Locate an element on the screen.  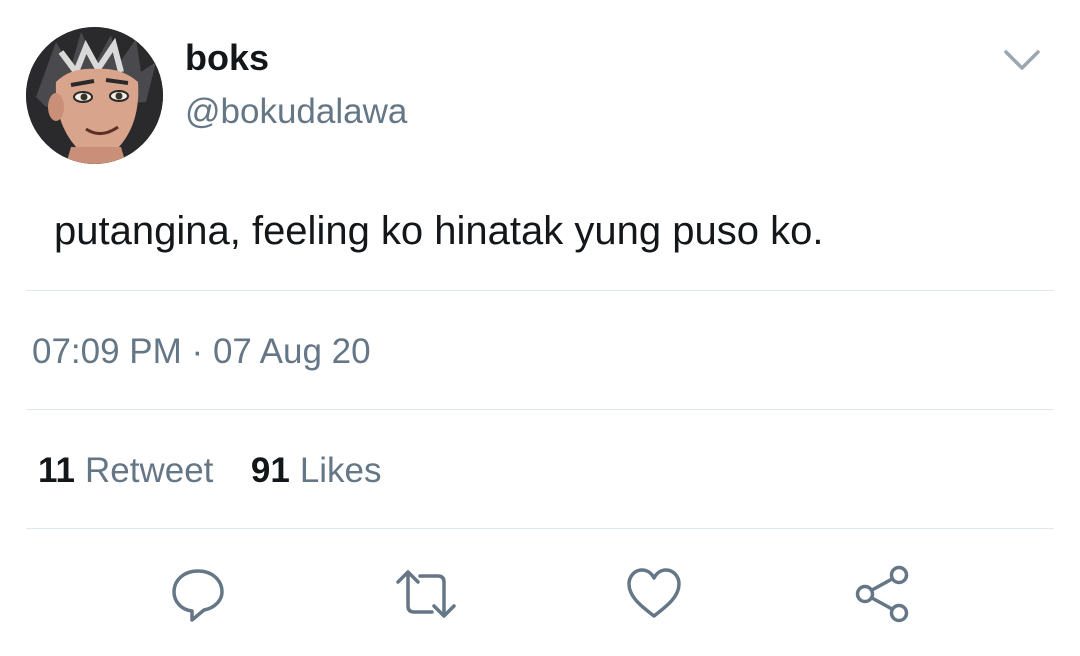
reply-icon is located at coordinates (198, 594).